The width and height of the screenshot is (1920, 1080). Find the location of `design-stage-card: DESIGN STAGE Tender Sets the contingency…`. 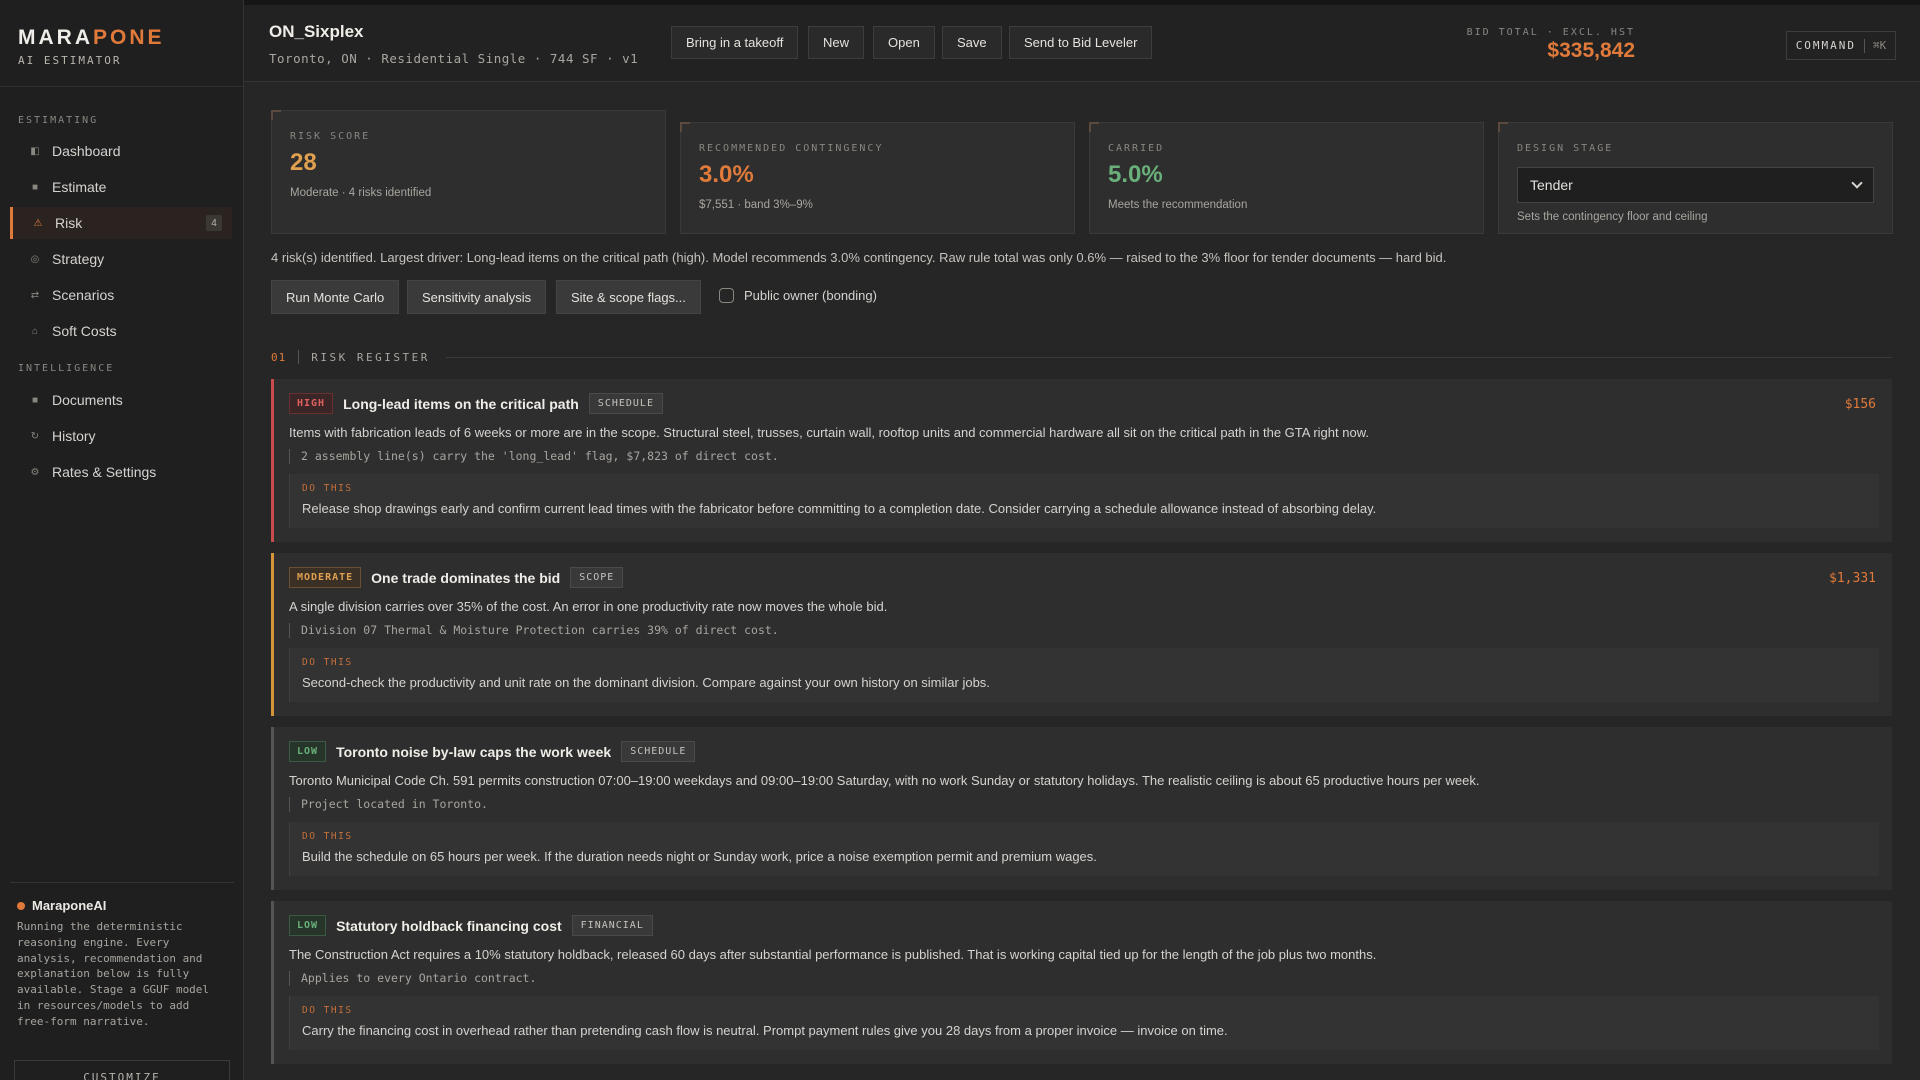

design-stage-card: DESIGN STAGE Tender Sets the contingency… is located at coordinates (1695, 178).